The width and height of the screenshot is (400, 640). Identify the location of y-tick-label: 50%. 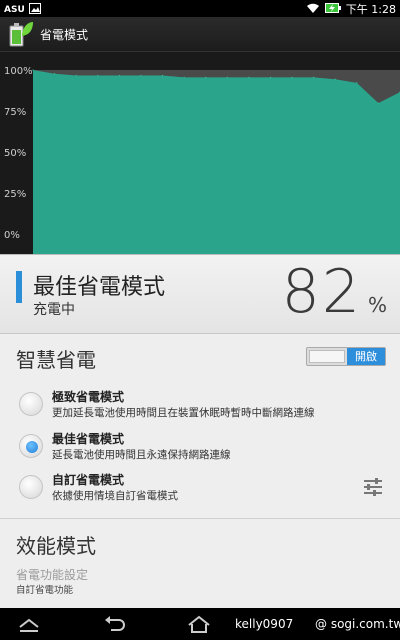
(15, 153).